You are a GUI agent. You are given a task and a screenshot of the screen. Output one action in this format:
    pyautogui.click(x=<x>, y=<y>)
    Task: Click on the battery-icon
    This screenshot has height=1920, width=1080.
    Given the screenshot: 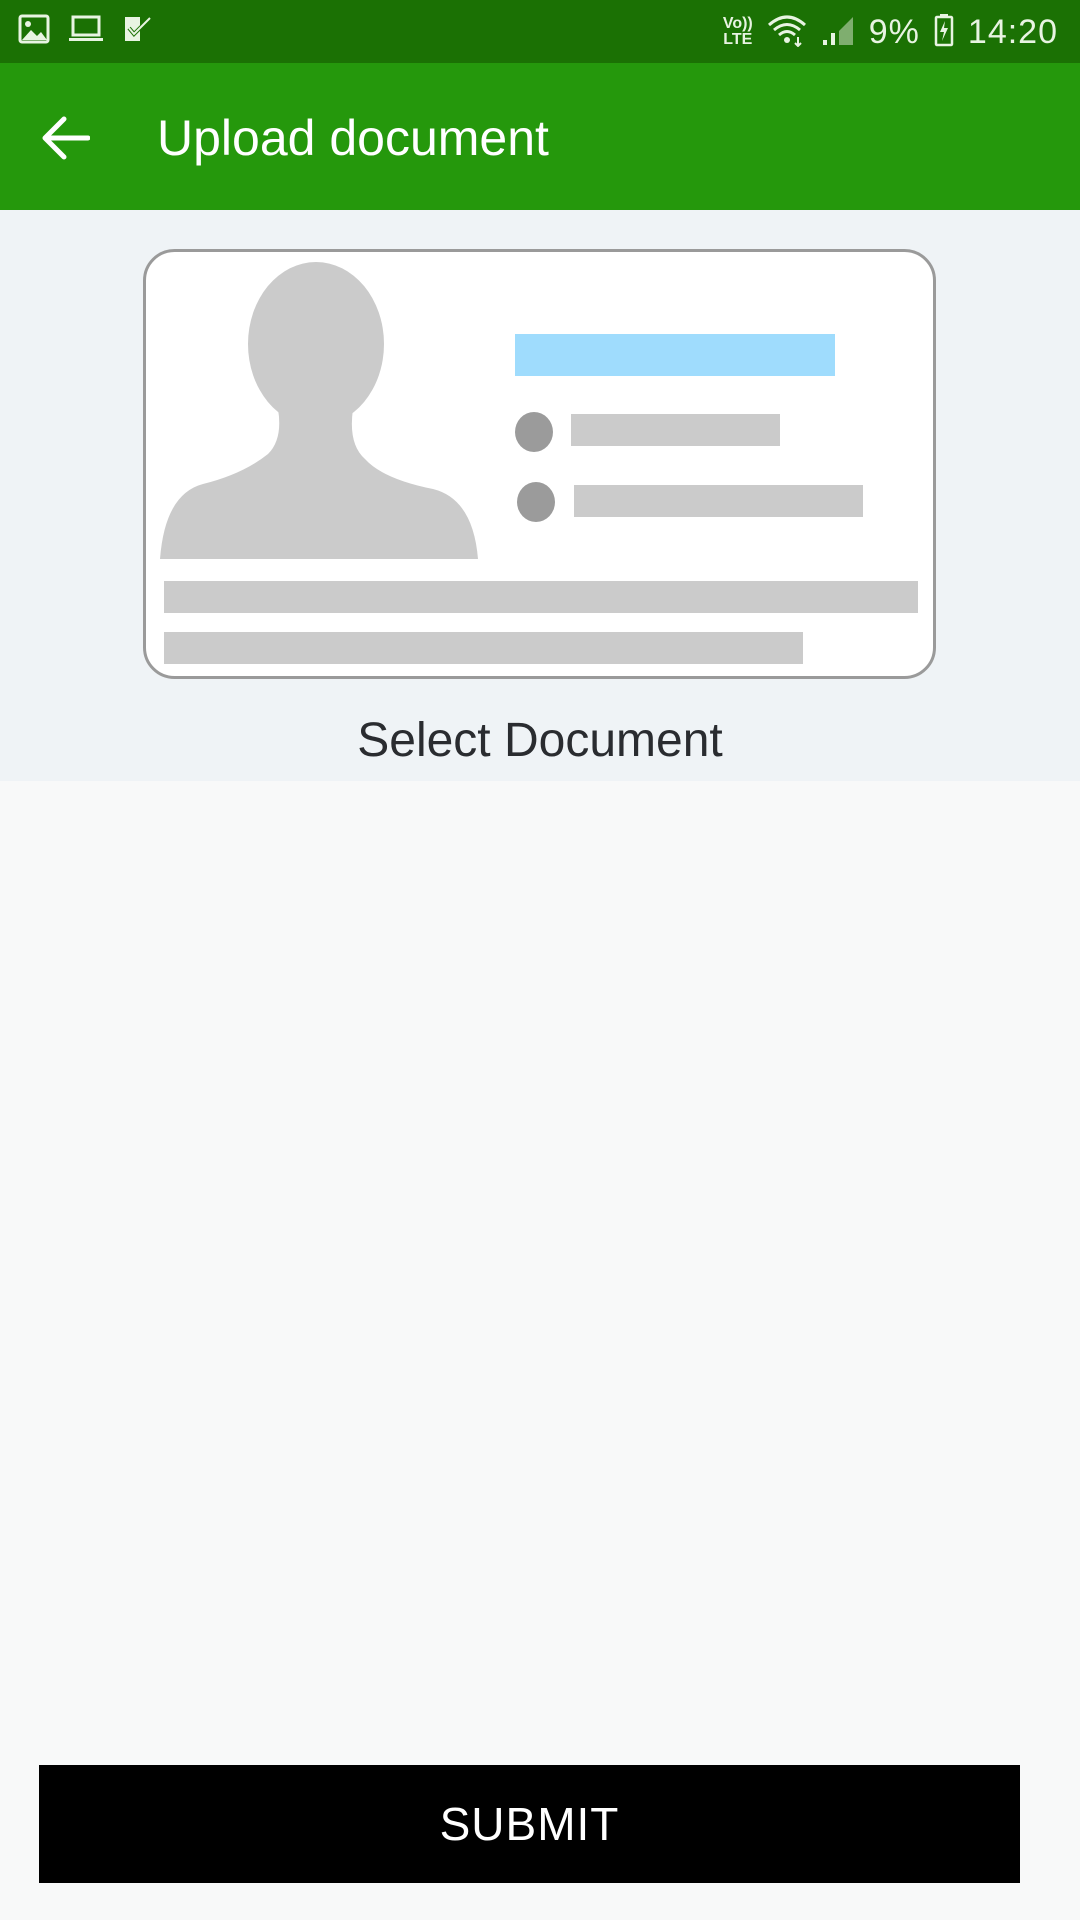 What is the action you would take?
    pyautogui.click(x=944, y=32)
    